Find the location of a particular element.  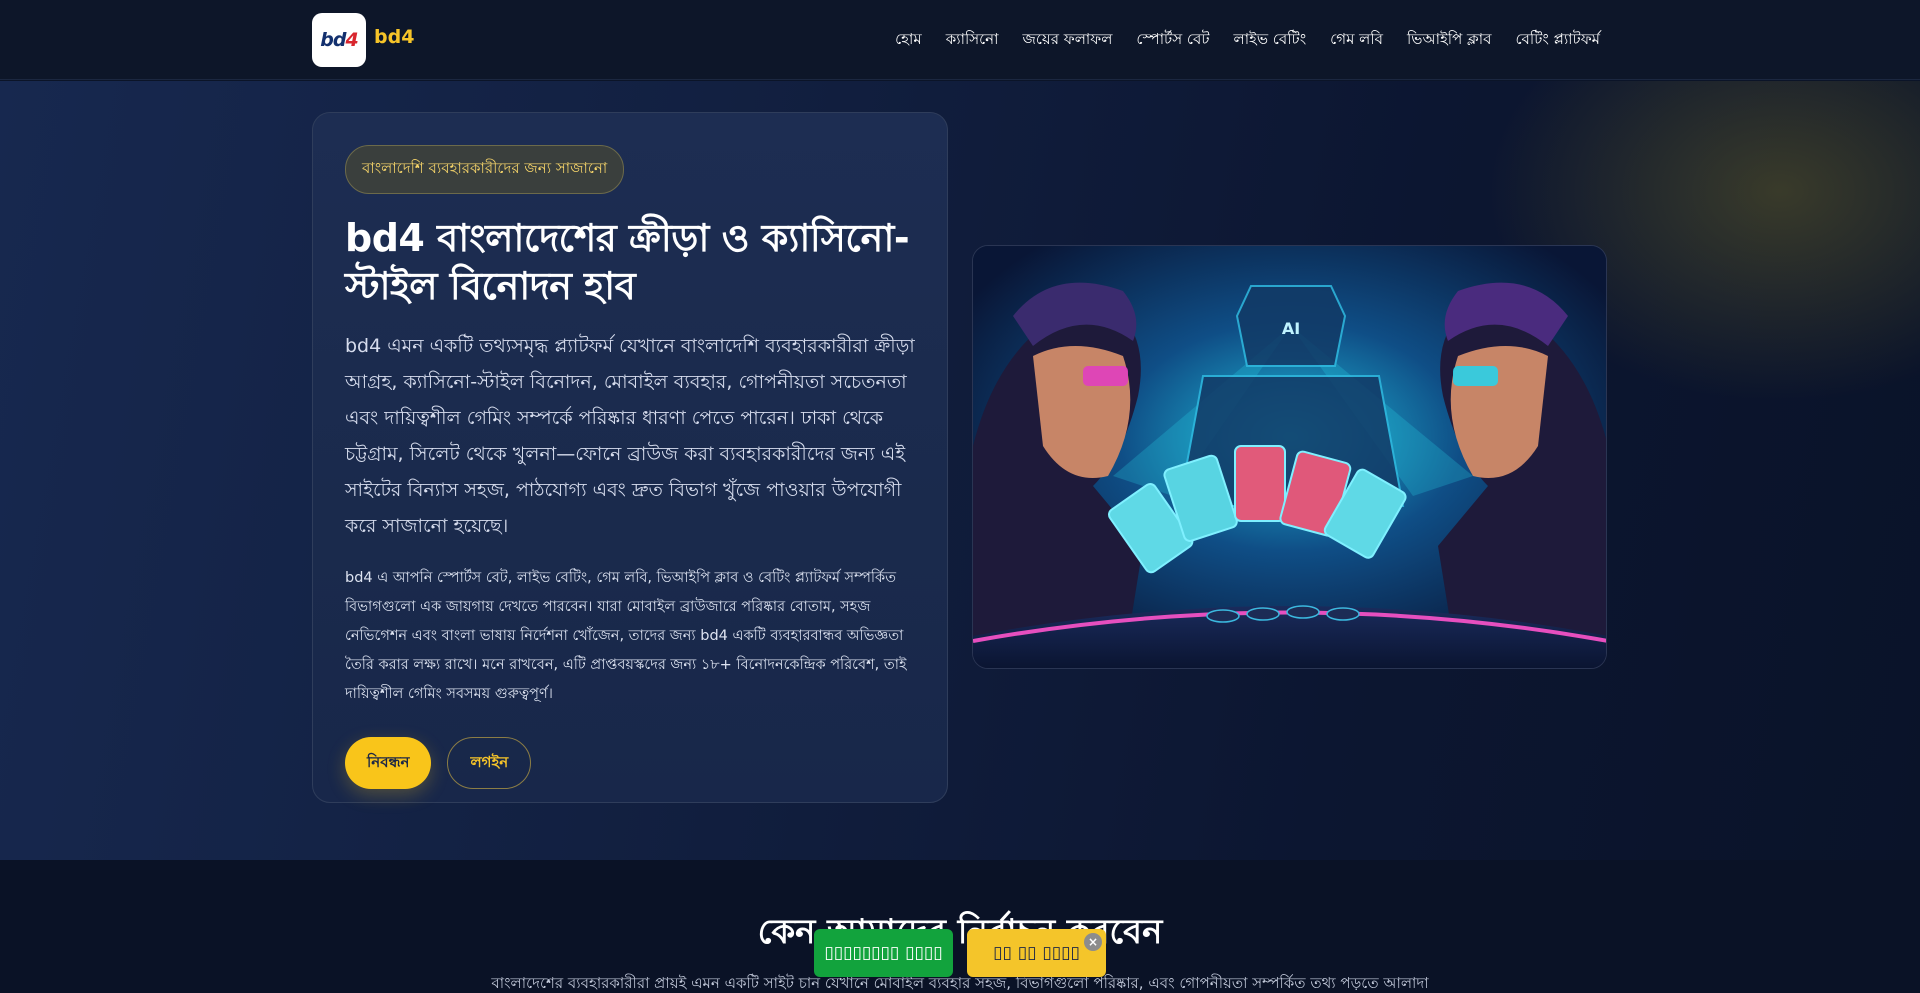

brand-name: bd4 is located at coordinates (394, 37).